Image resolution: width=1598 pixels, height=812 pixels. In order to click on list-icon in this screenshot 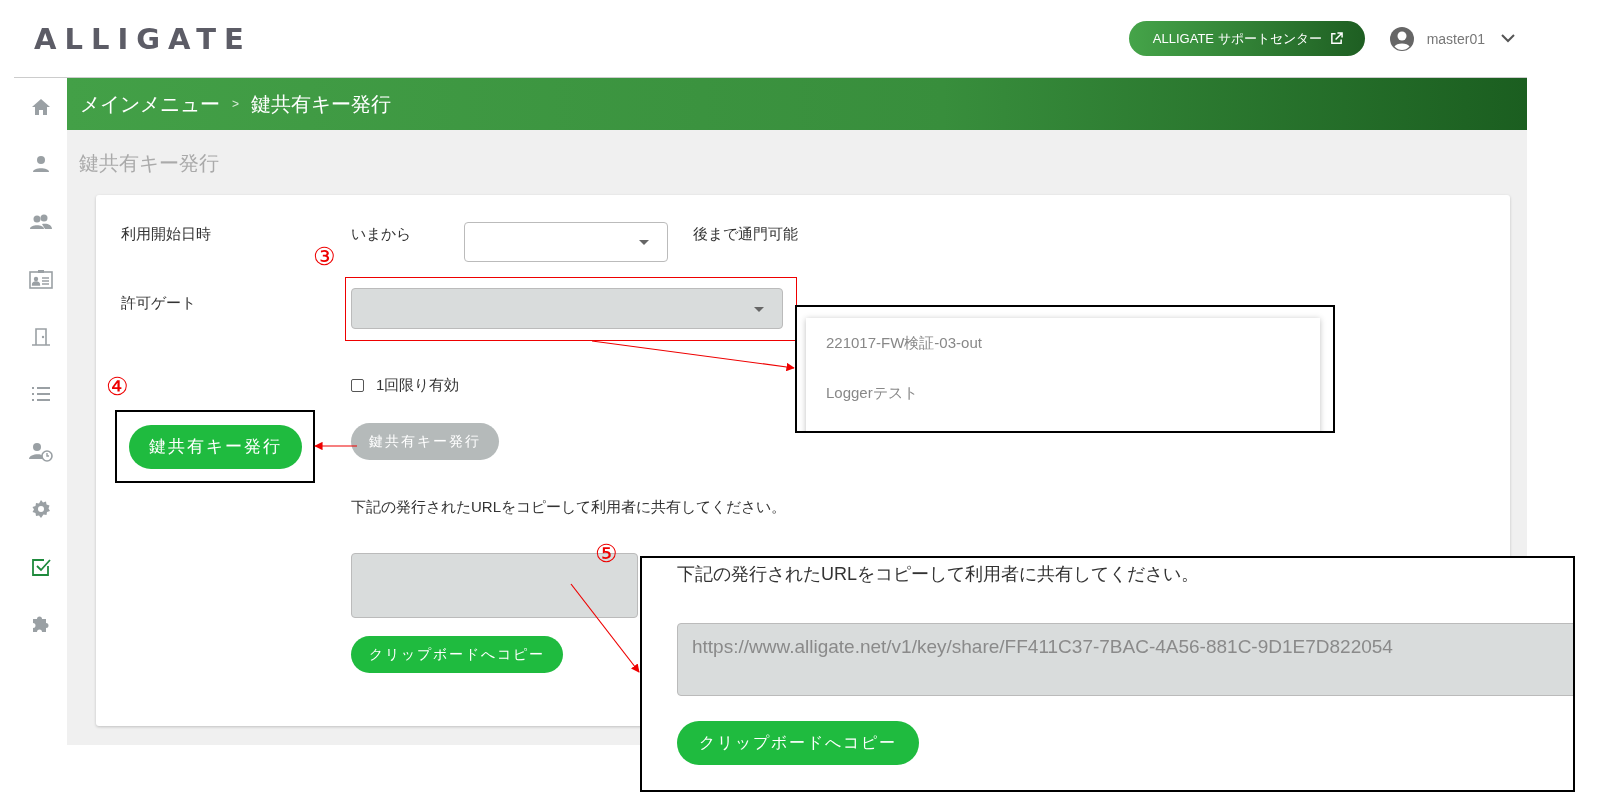, I will do `click(40, 394)`.